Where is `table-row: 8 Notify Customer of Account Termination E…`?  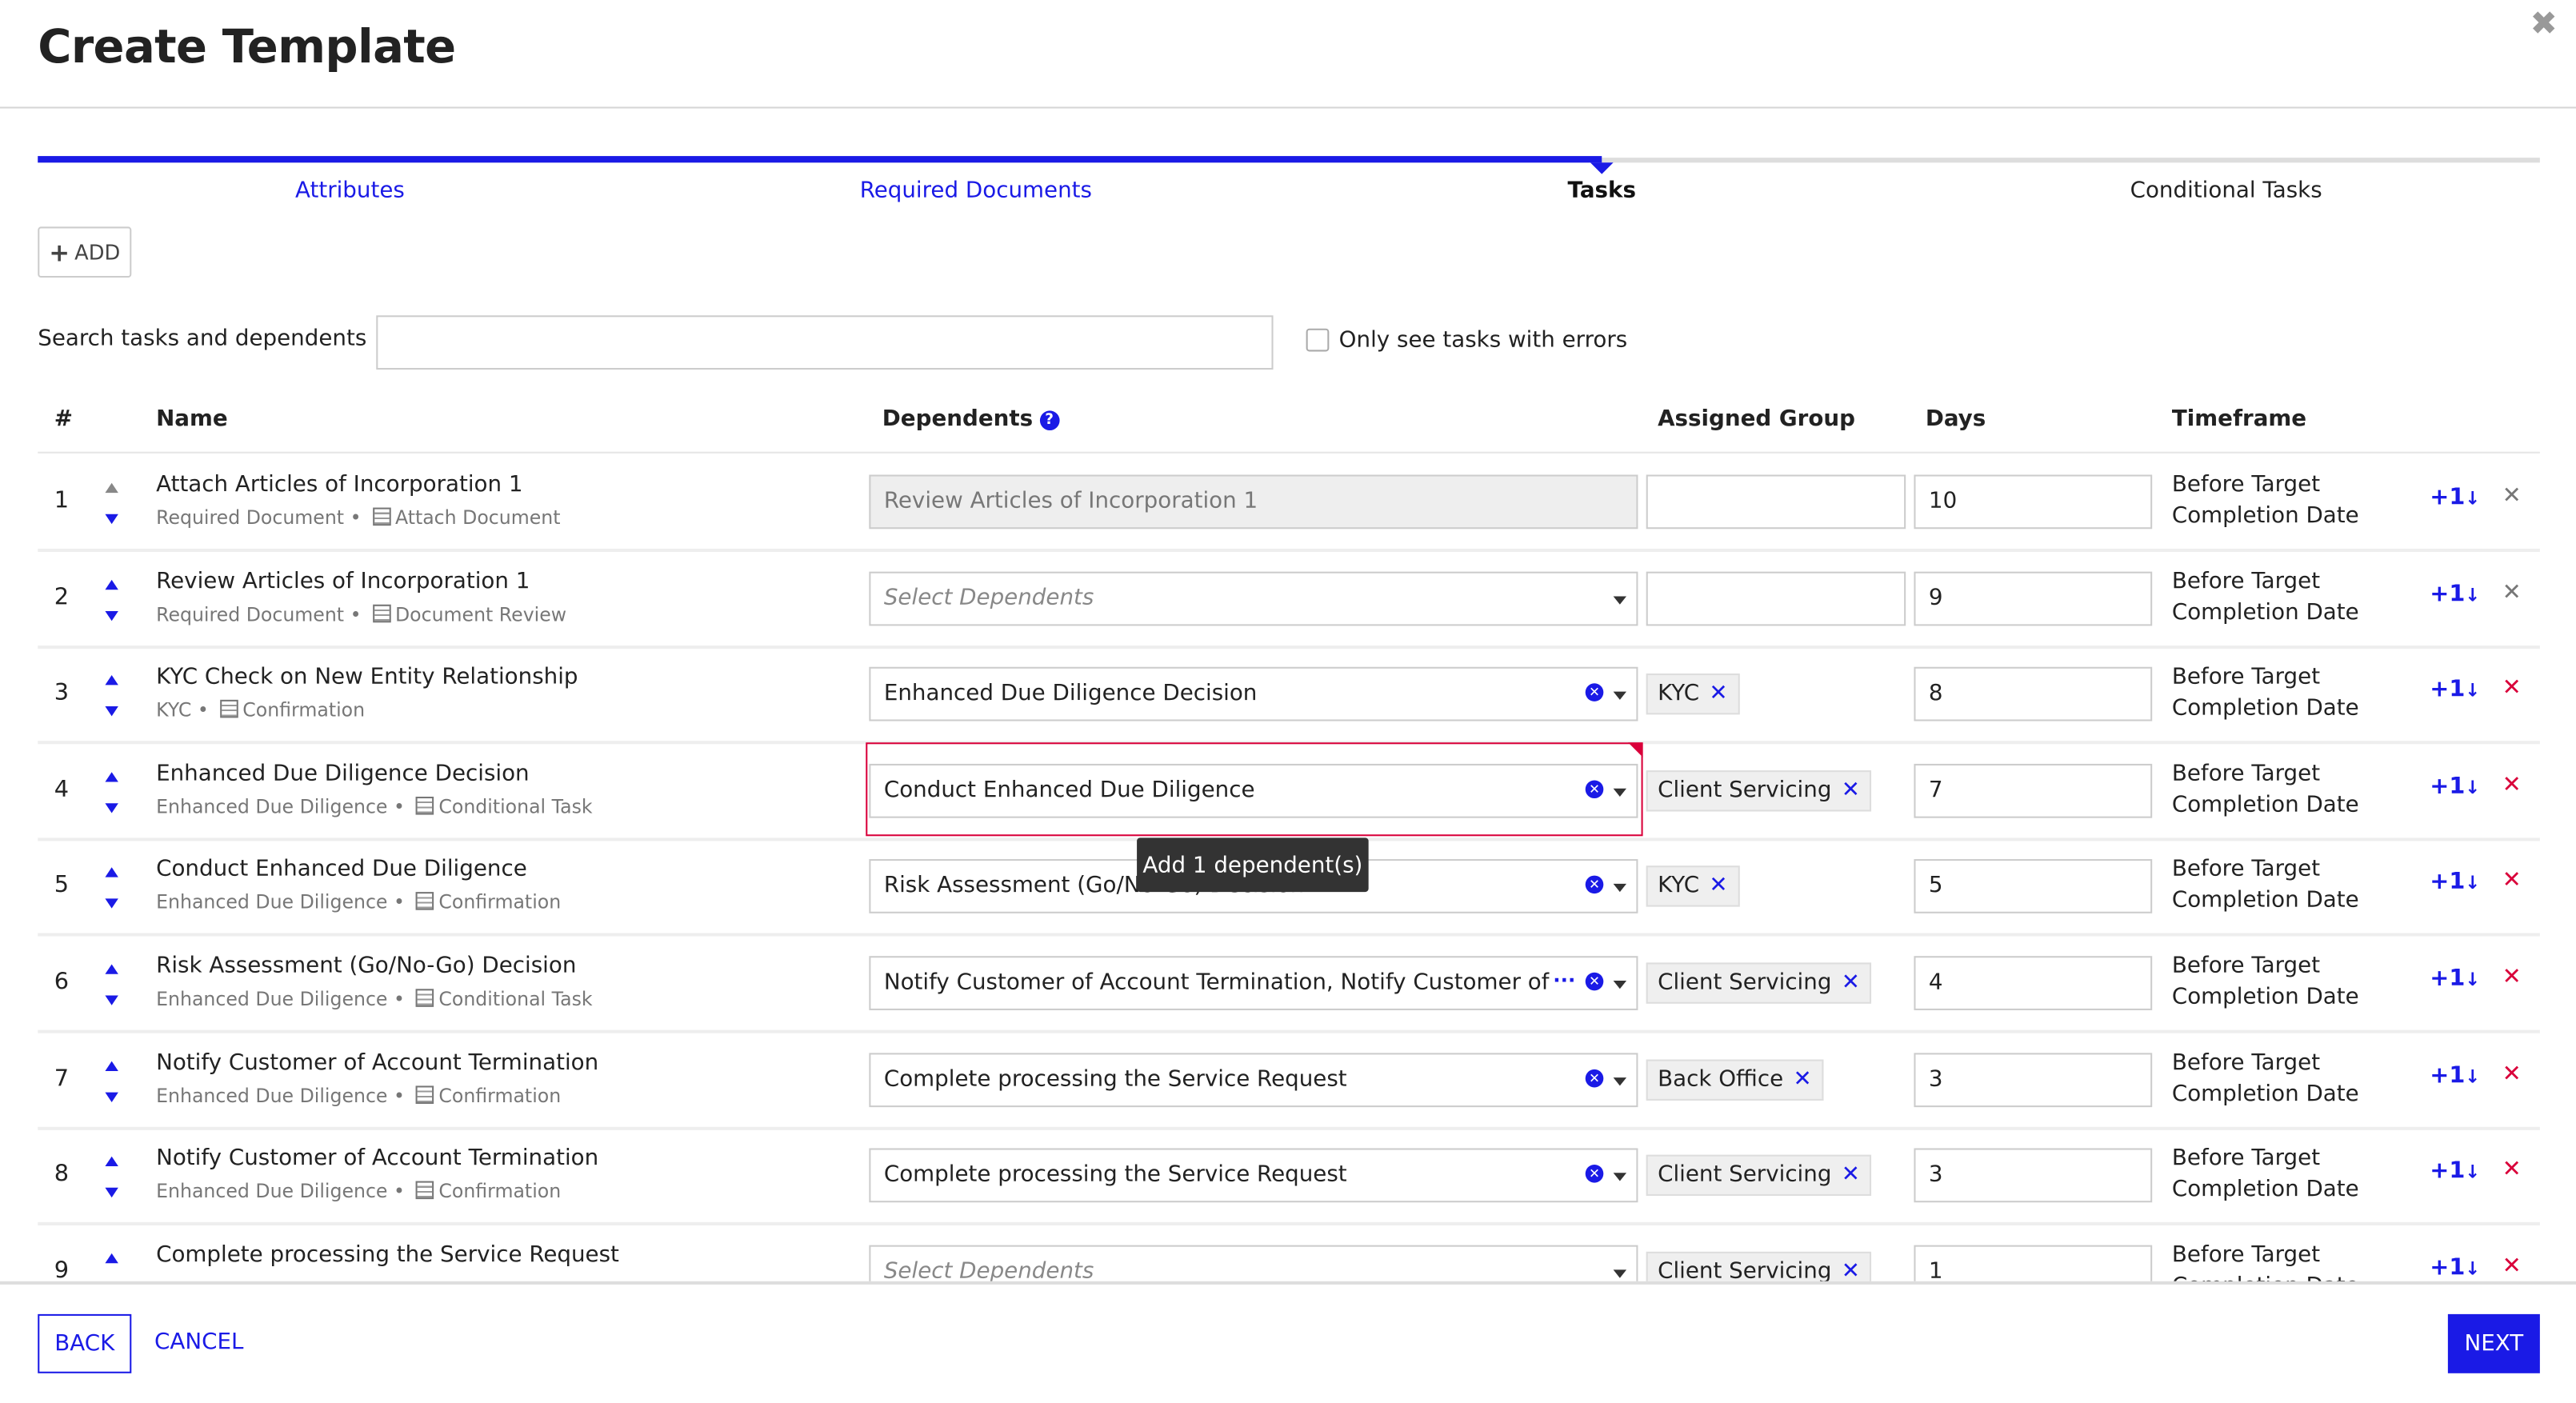
table-row: 8 Notify Customer of Account Termination E… is located at coordinates (1289, 1176).